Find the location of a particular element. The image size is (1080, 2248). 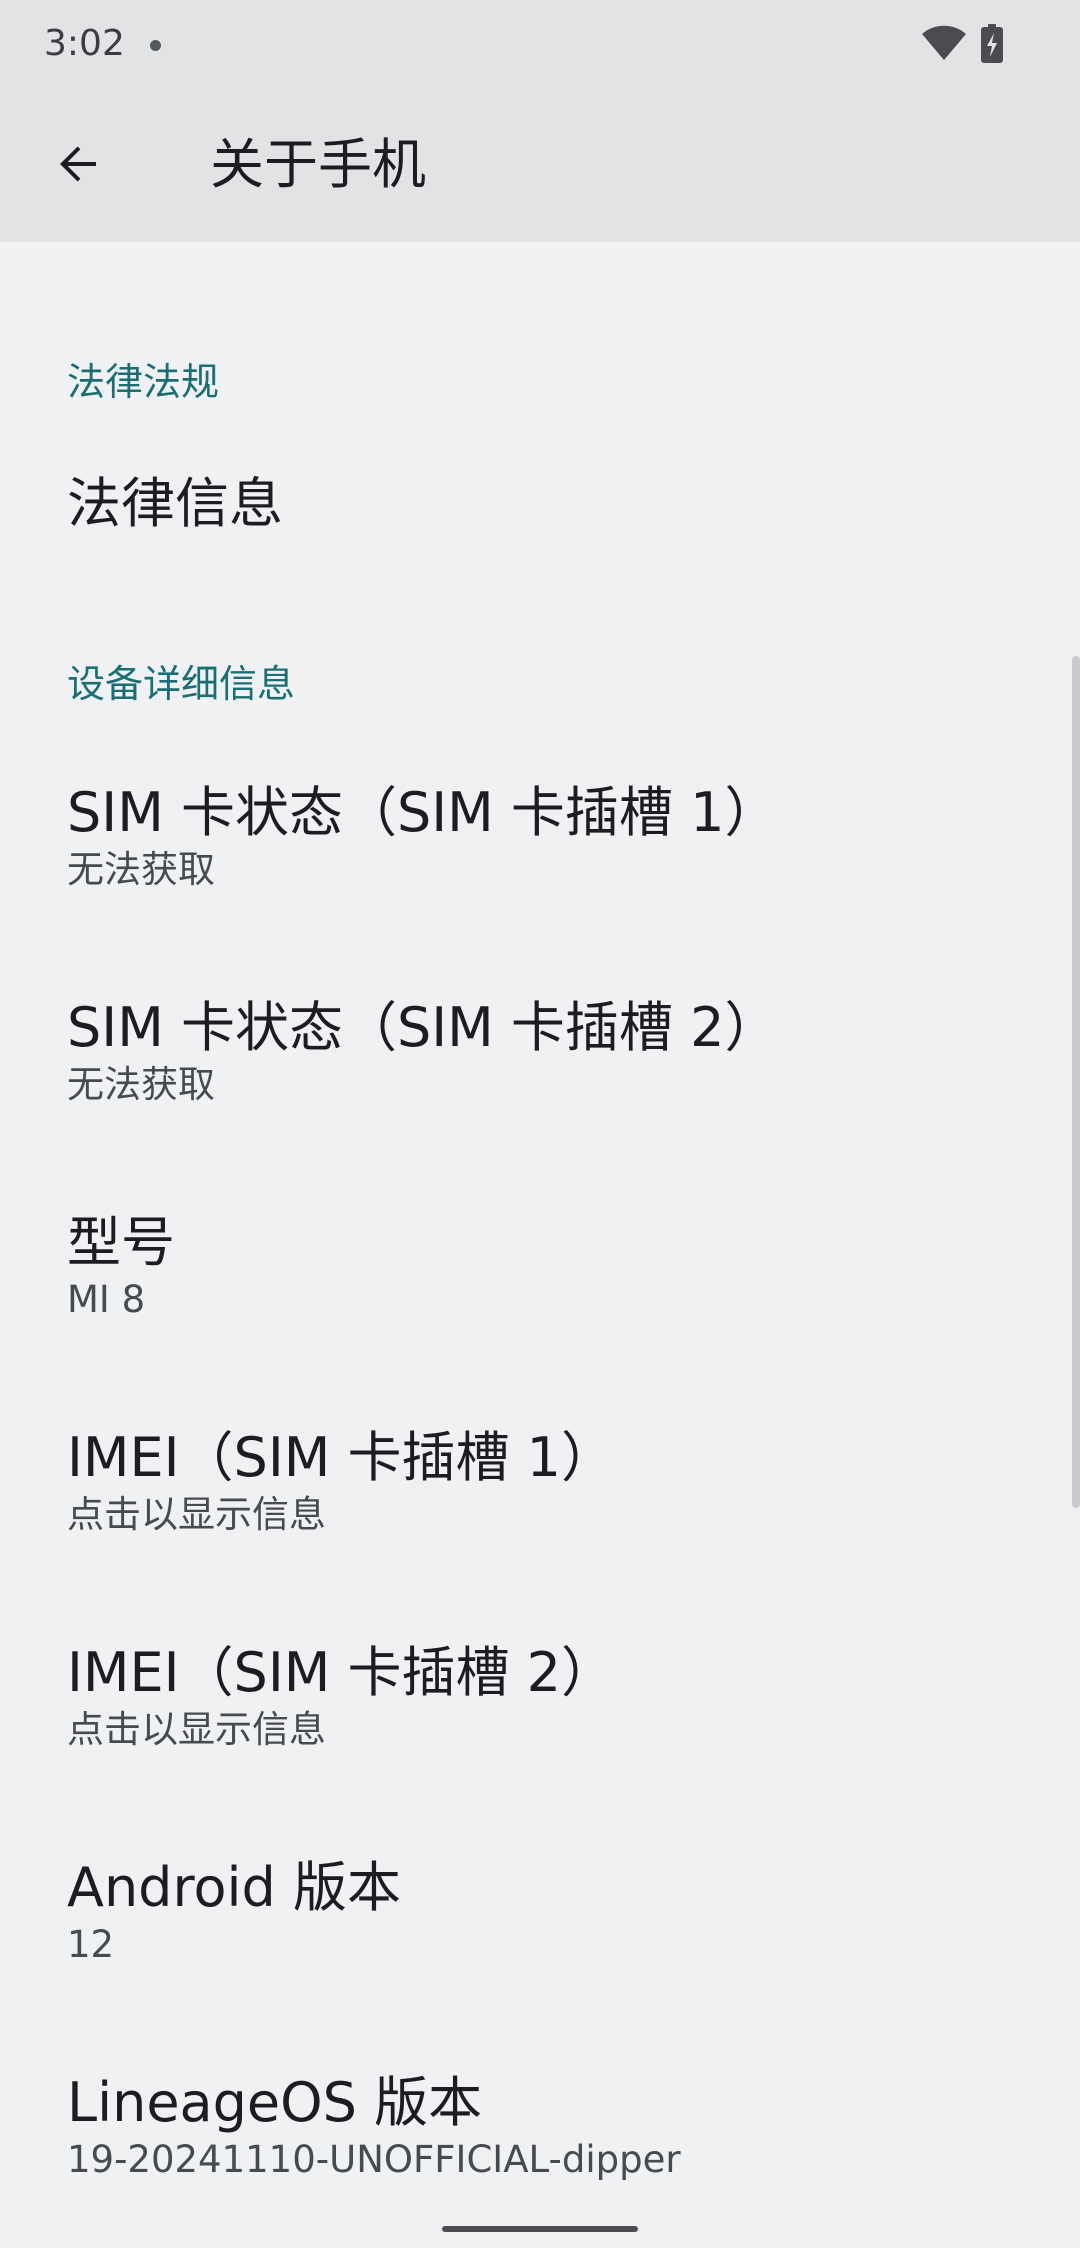

scrollbar is located at coordinates (1076, 1082).